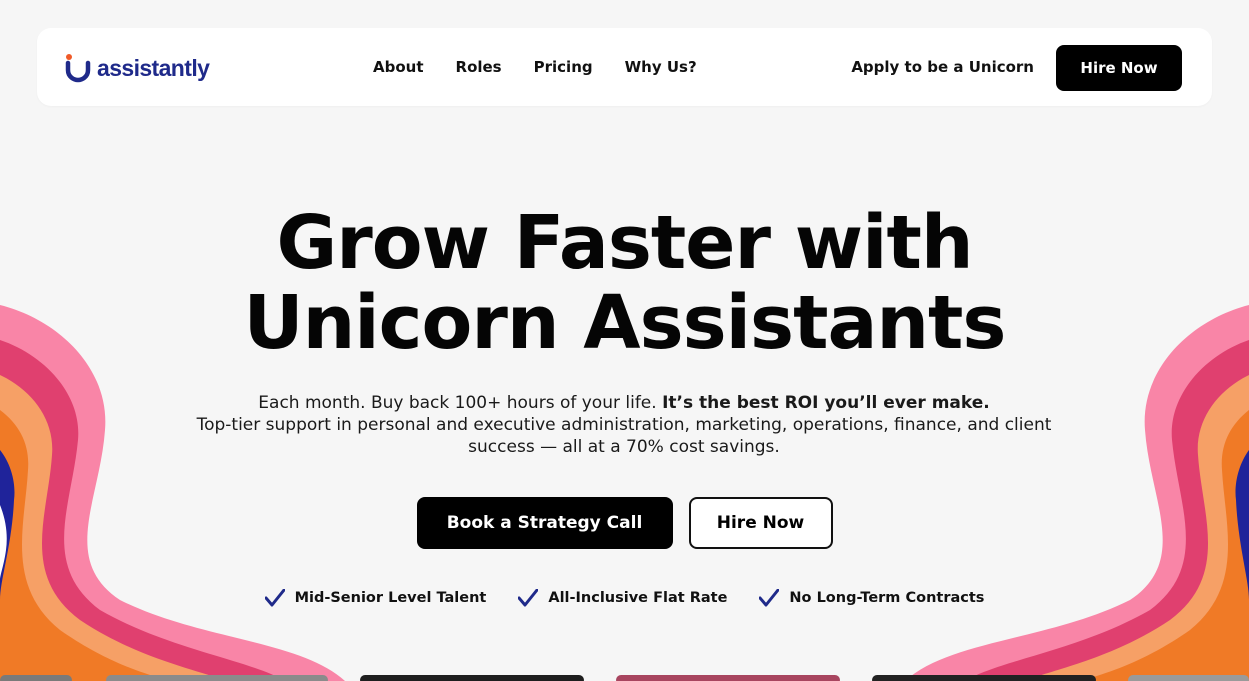  Describe the element at coordinates (826, 403) in the screenshot. I see `hero-sub-bold: It’s the best ROI you’ll ever make.` at that location.